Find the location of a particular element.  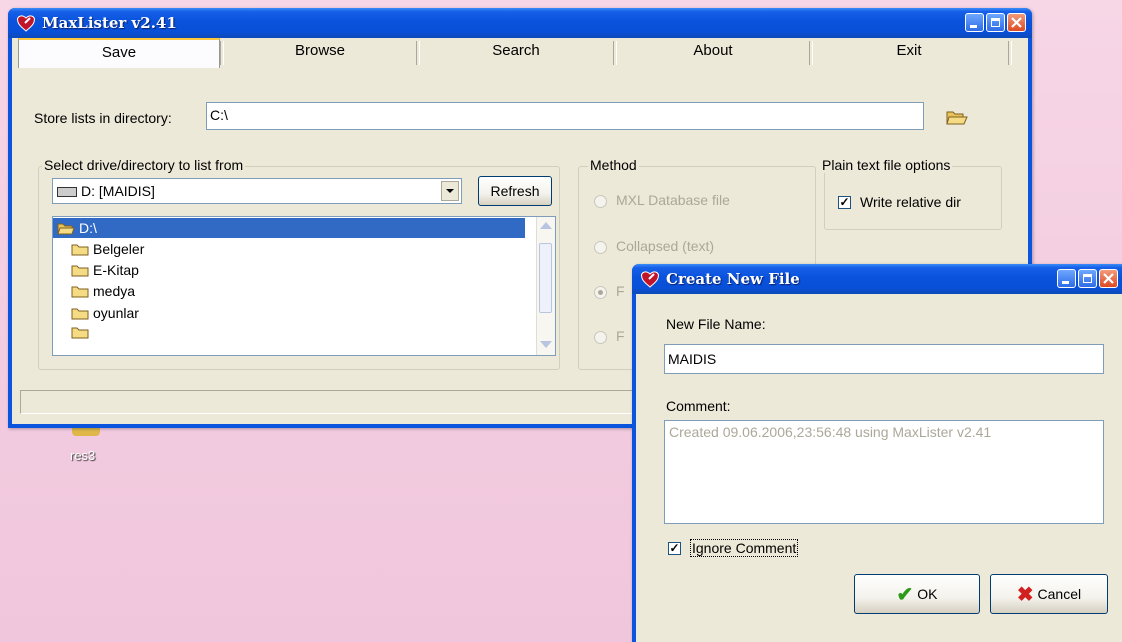

chevron-down-icon is located at coordinates (450, 191).